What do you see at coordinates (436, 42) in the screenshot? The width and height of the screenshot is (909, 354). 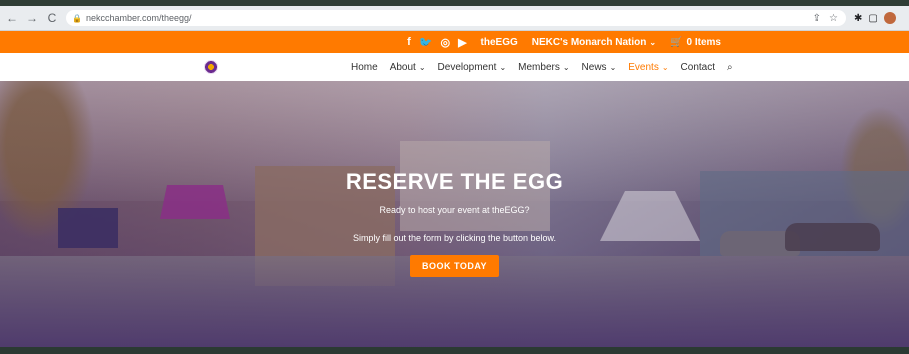 I see `social-links: f 🐦 ◎ ▶` at bounding box center [436, 42].